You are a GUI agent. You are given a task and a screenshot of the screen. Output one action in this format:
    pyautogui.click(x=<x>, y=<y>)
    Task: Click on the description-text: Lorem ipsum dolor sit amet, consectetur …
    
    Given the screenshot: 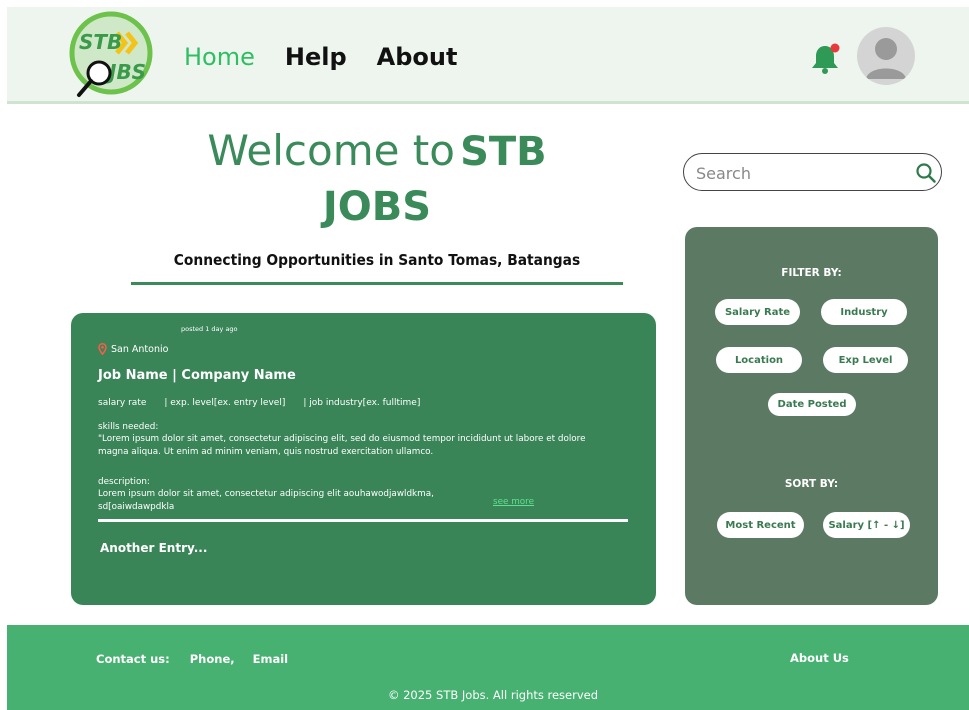 What is the action you would take?
    pyautogui.click(x=266, y=500)
    